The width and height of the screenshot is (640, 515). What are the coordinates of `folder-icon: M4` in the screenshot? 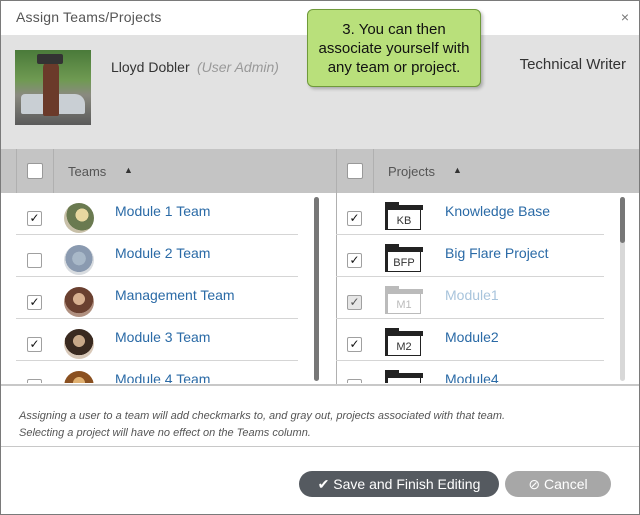 It's located at (404, 376).